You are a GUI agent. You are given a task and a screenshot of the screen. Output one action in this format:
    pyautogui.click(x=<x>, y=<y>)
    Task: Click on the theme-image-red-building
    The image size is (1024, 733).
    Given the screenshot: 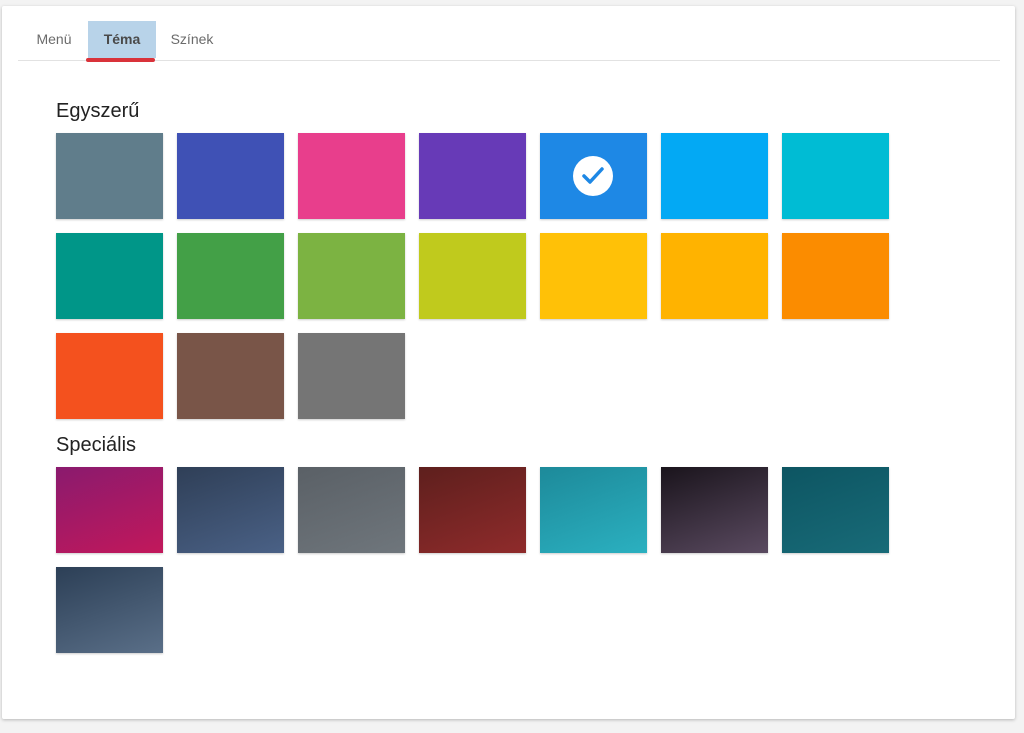 What is the action you would take?
    pyautogui.click(x=472, y=510)
    